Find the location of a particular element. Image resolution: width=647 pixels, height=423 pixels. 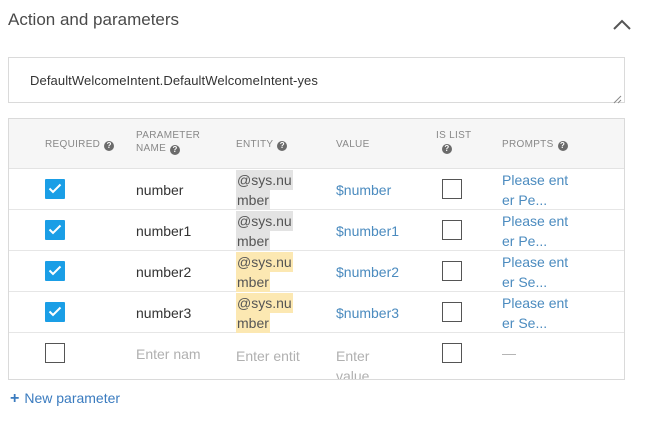

new-parameter-row: Enter nam Enter entit Enter value — is located at coordinates (316, 356).